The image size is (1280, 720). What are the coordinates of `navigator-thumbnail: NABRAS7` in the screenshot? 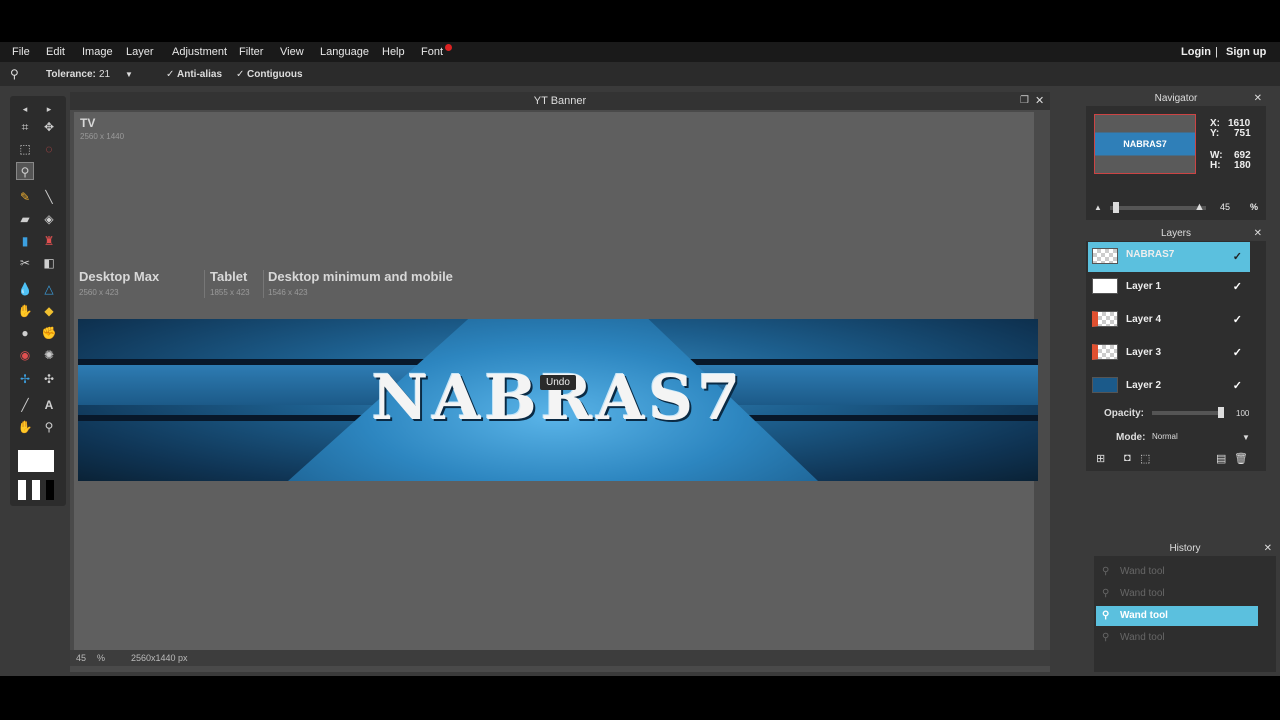 It's located at (1145, 144).